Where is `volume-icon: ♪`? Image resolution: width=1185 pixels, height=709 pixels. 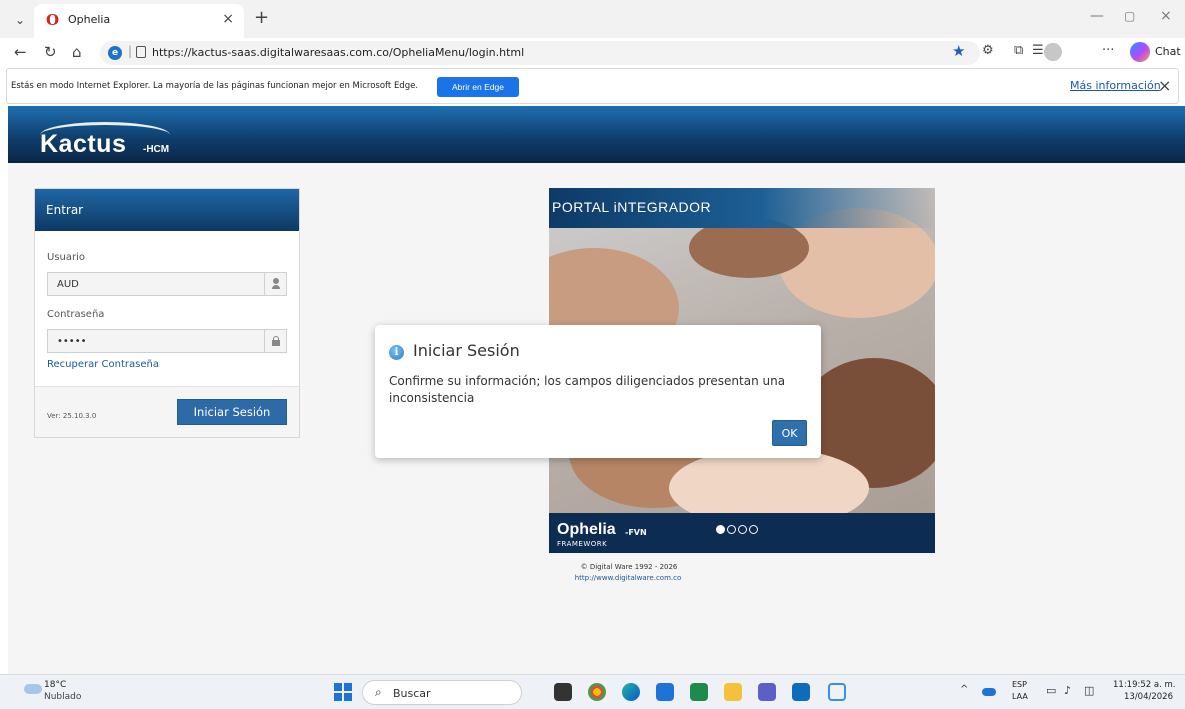
volume-icon: ♪ is located at coordinates (1067, 690).